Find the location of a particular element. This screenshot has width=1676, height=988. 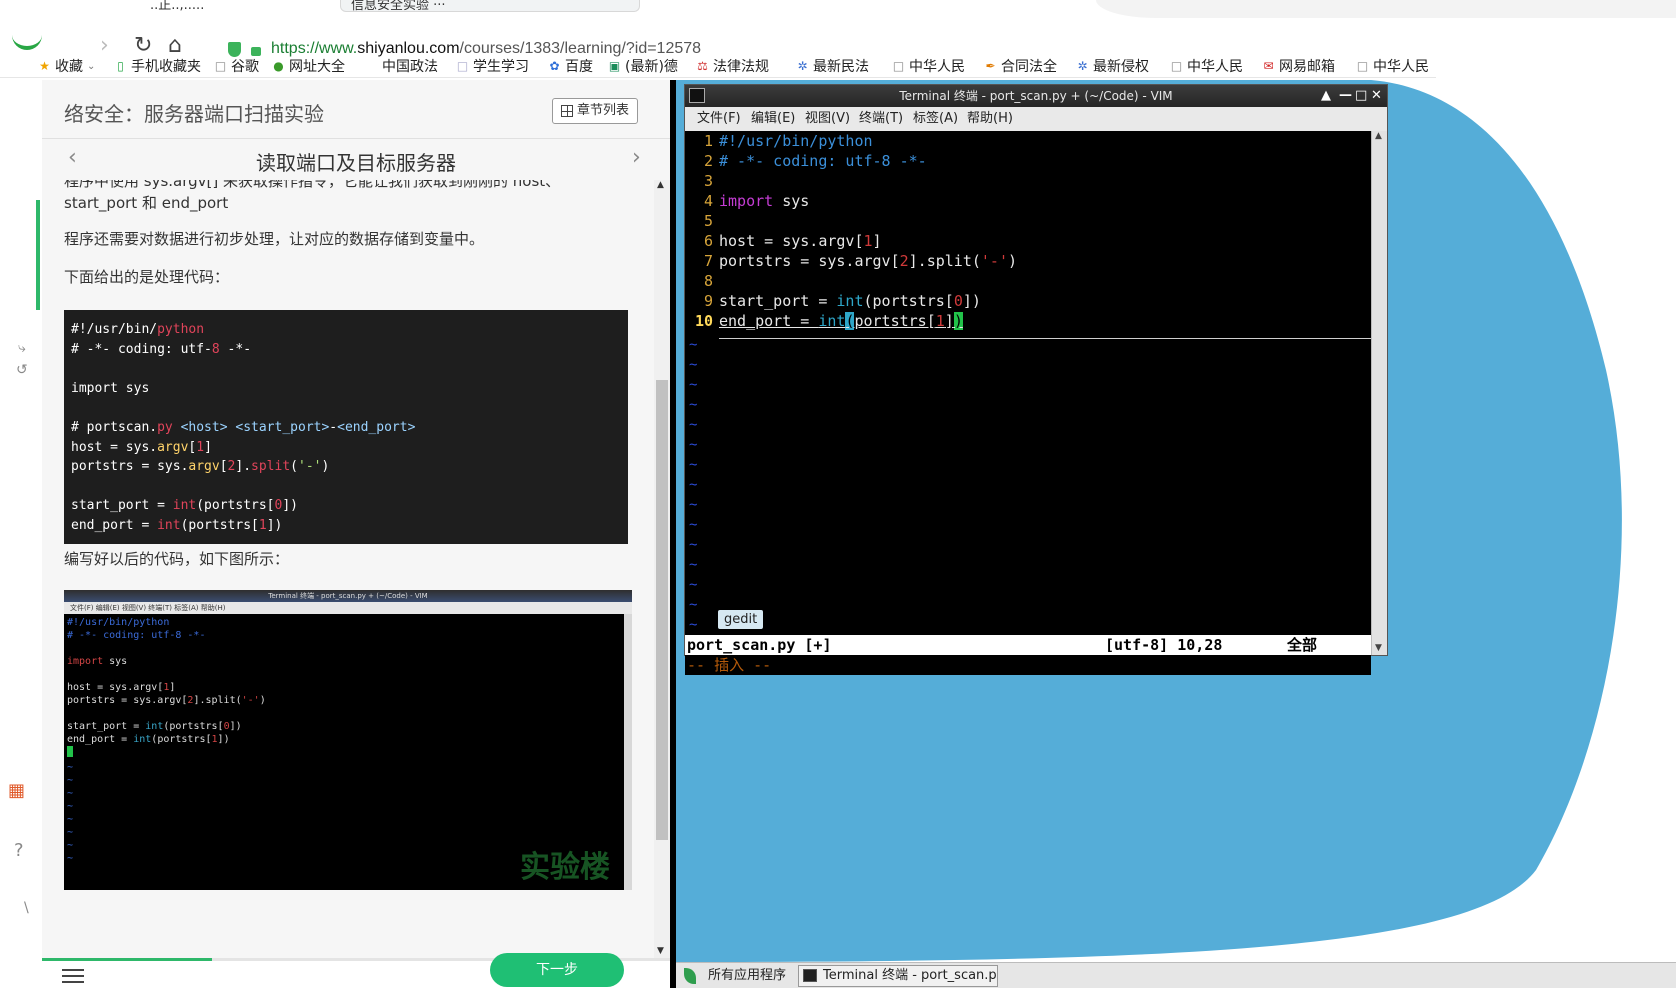

scroll-thumb is located at coordinates (662, 610).